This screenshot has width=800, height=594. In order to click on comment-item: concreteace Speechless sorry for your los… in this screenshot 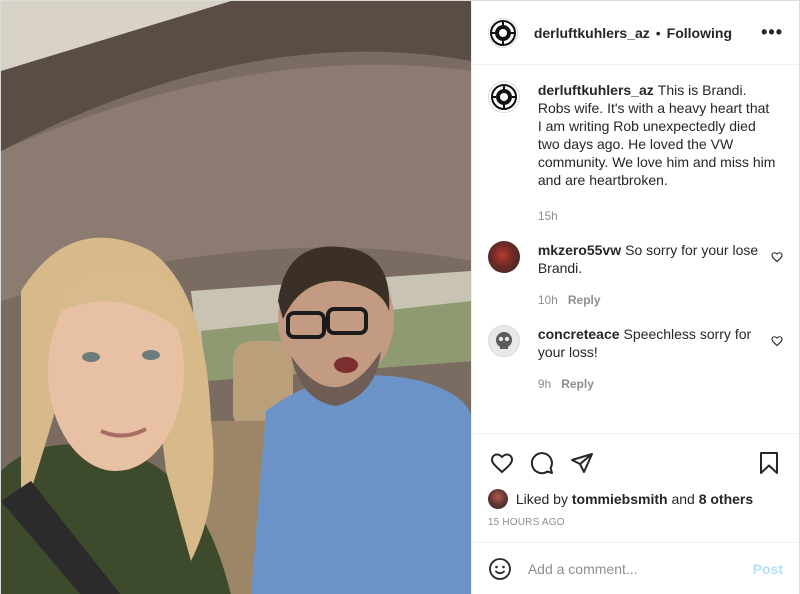, I will do `click(635, 359)`.